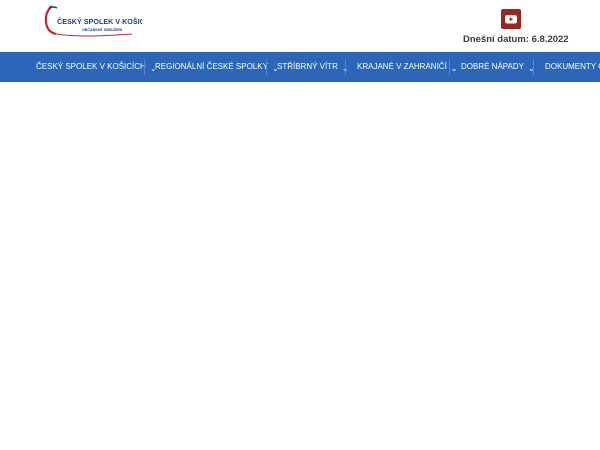  I want to click on nav-item-label: REGIONÁLNÍ ČESKÉ SPOLKY, so click(211, 66).